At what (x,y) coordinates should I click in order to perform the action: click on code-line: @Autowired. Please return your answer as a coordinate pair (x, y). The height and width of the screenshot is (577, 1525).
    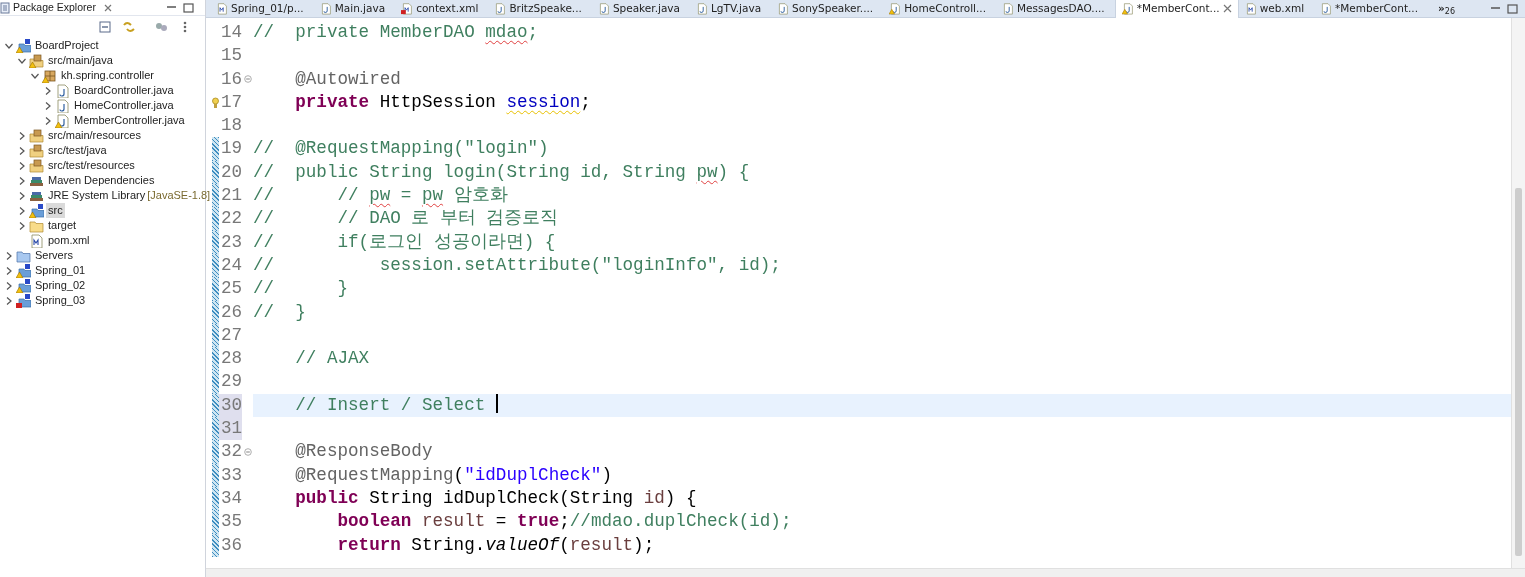
    Looking at the image, I should click on (347, 78).